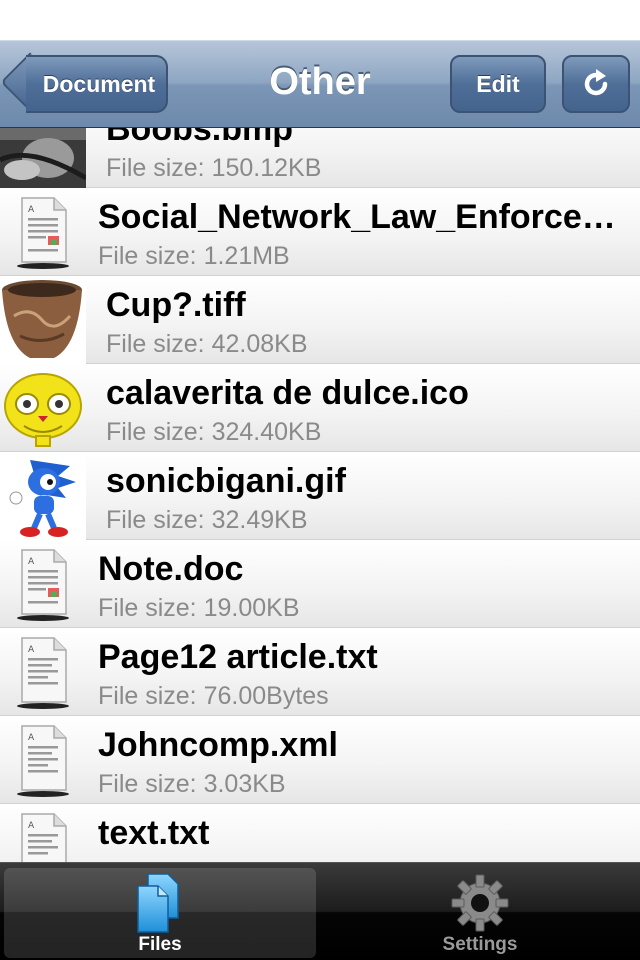  What do you see at coordinates (238, 657) in the screenshot?
I see `file-name: Page12 article.txt` at bounding box center [238, 657].